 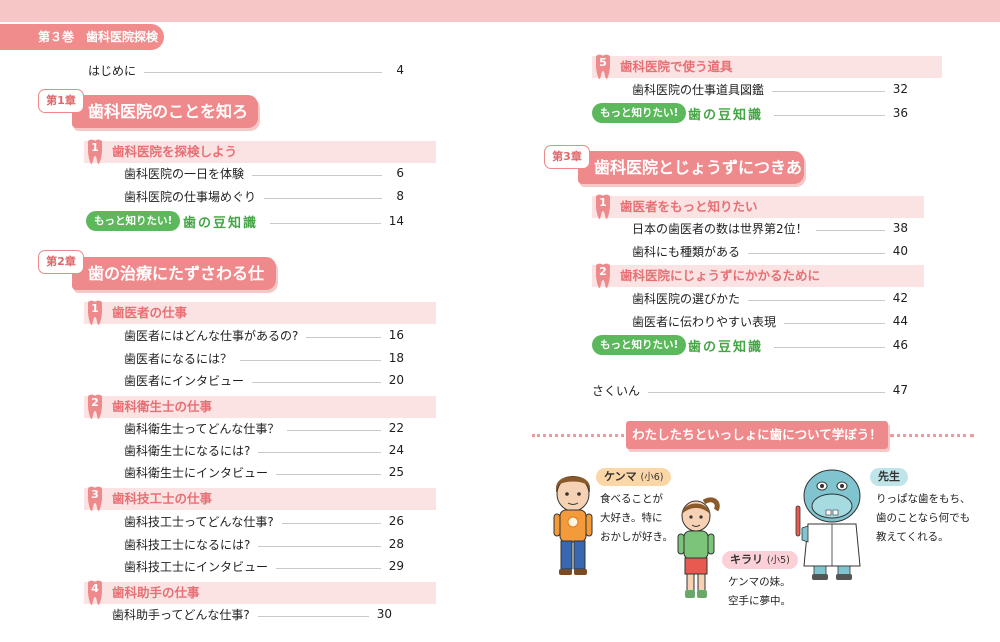 What do you see at coordinates (264, 335) in the screenshot?
I see `toc-entry: 歯医者にはどんな仕事があるの? 16` at bounding box center [264, 335].